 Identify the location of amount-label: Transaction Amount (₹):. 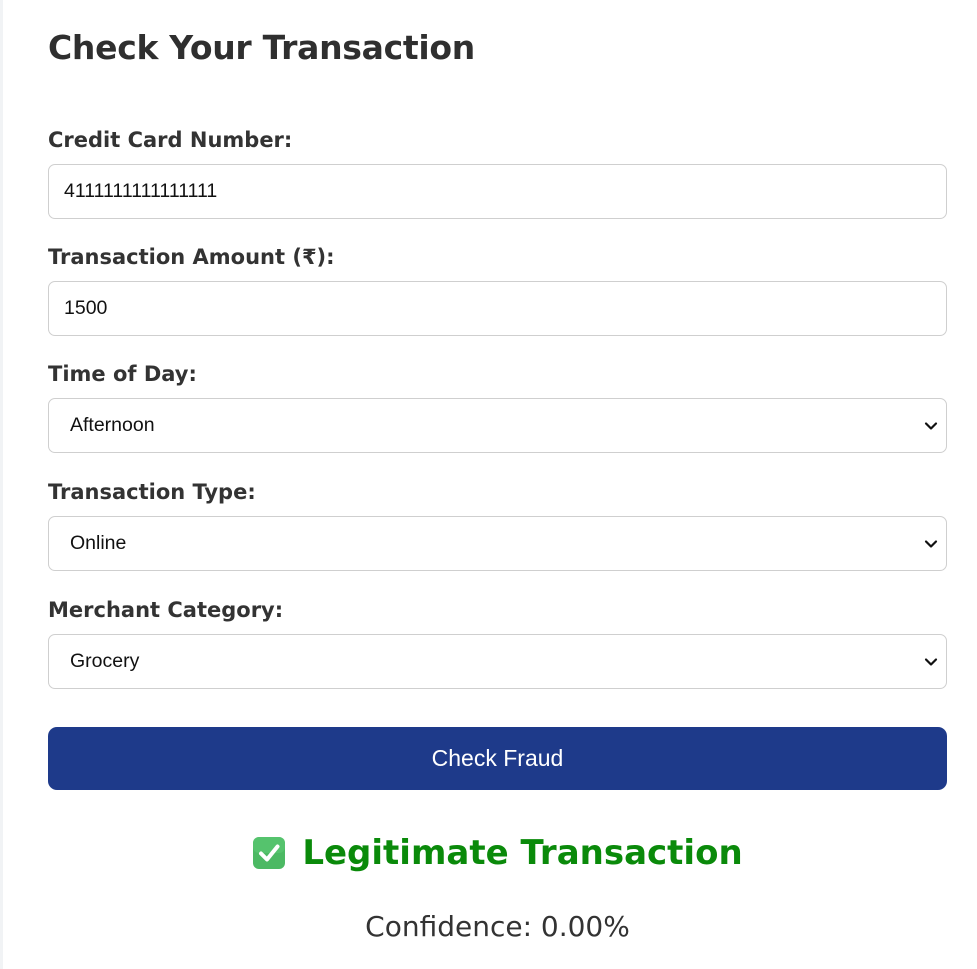
(191, 257).